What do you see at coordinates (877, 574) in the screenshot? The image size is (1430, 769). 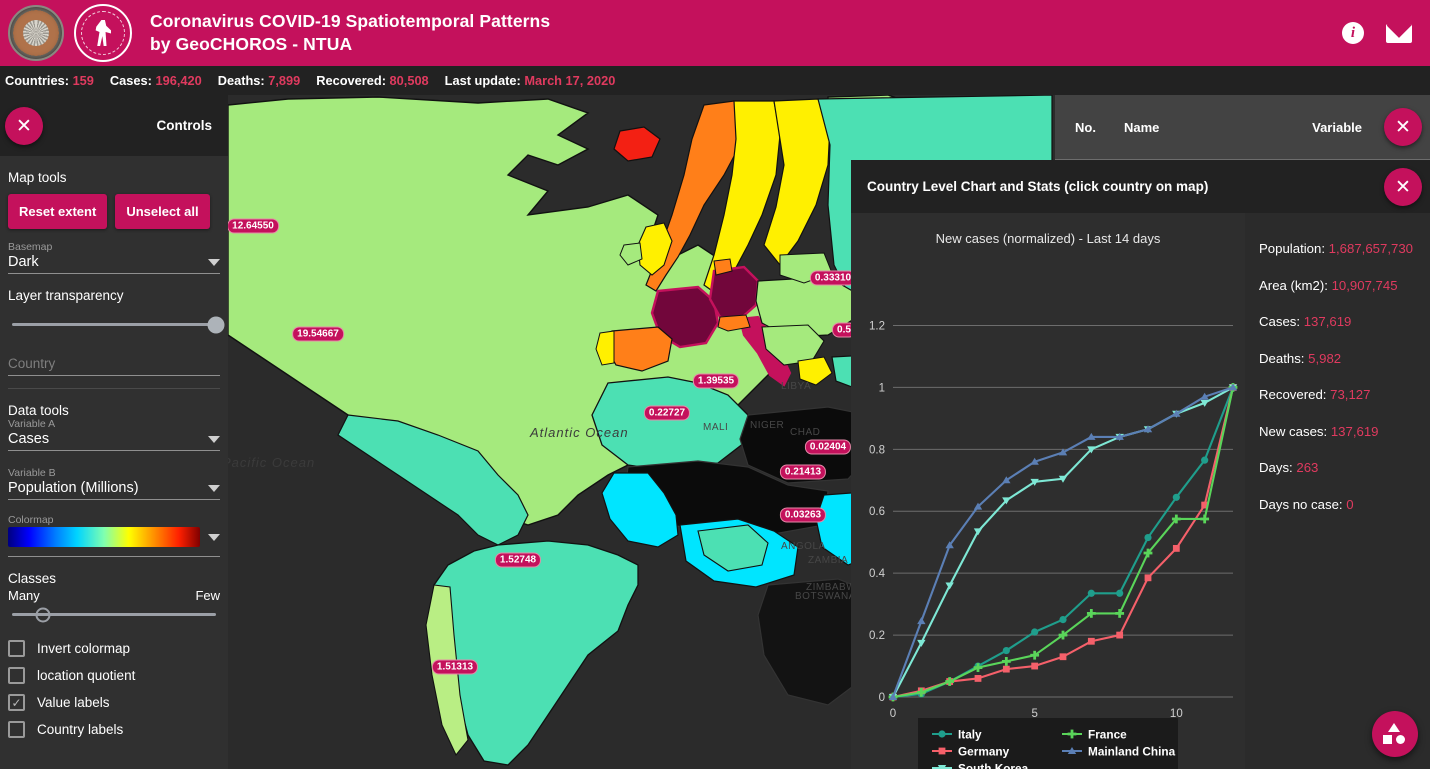 I see `svg-text: 0.4` at bounding box center [877, 574].